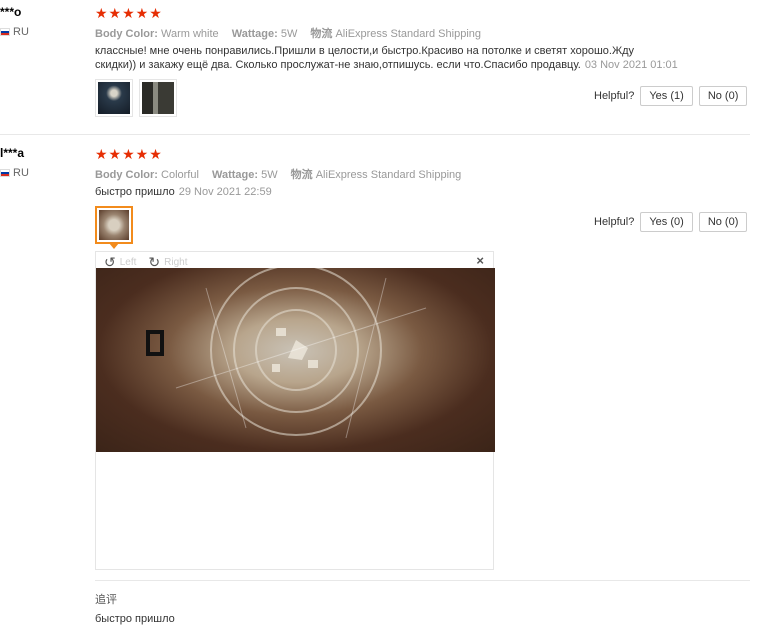  Describe the element at coordinates (666, 96) in the screenshot. I see `helpful-yes-button: Yes (1)` at that location.